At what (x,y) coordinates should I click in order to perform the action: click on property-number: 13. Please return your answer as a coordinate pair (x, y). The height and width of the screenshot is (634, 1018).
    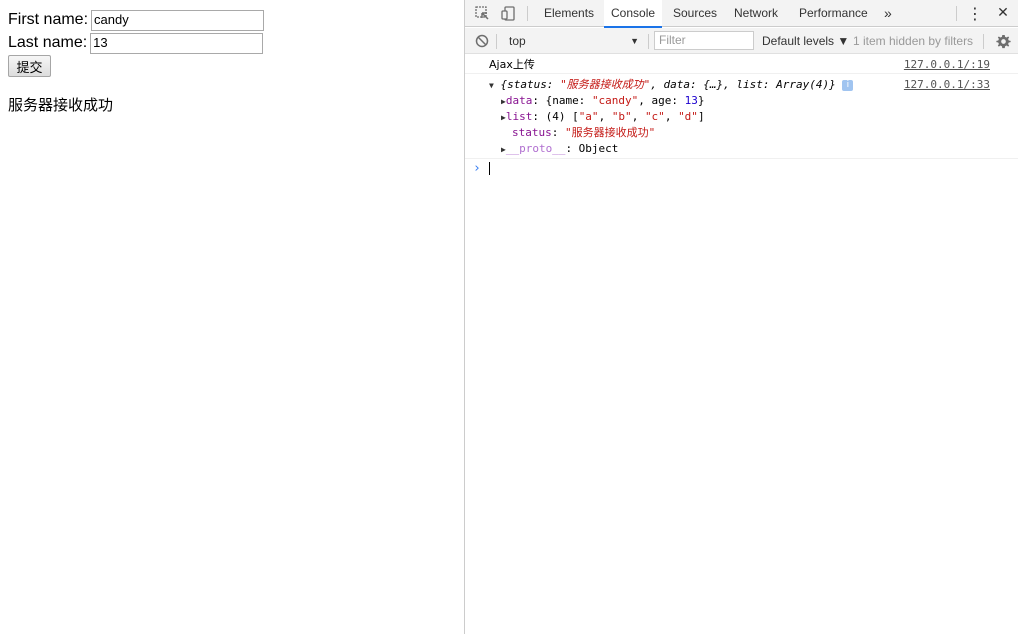
    Looking at the image, I should click on (691, 100).